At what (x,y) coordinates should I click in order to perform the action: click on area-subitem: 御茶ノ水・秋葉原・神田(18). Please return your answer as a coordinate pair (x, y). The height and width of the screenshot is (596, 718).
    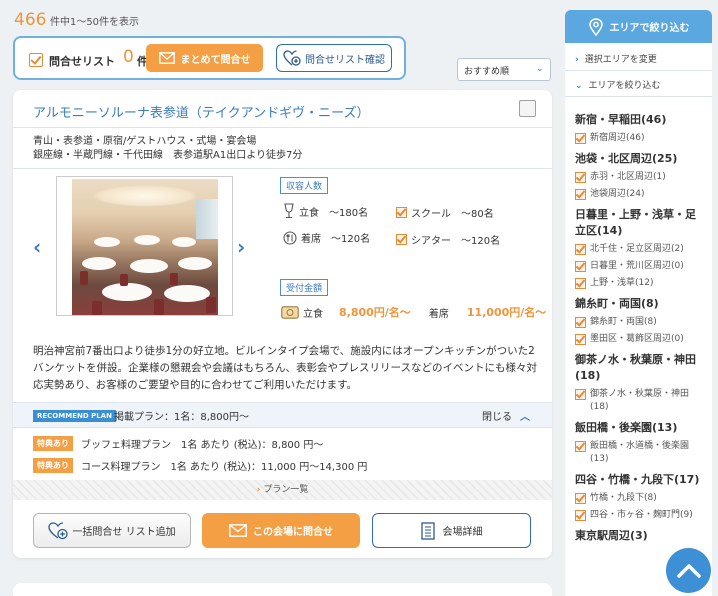
    Looking at the image, I should click on (638, 401).